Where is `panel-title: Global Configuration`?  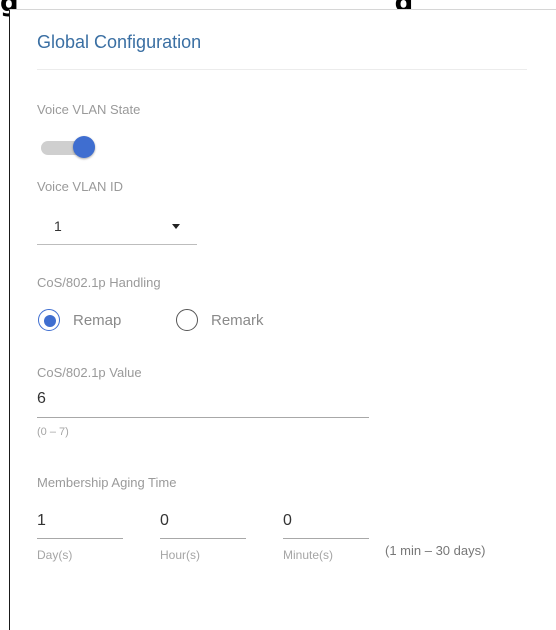 panel-title: Global Configuration is located at coordinates (119, 42).